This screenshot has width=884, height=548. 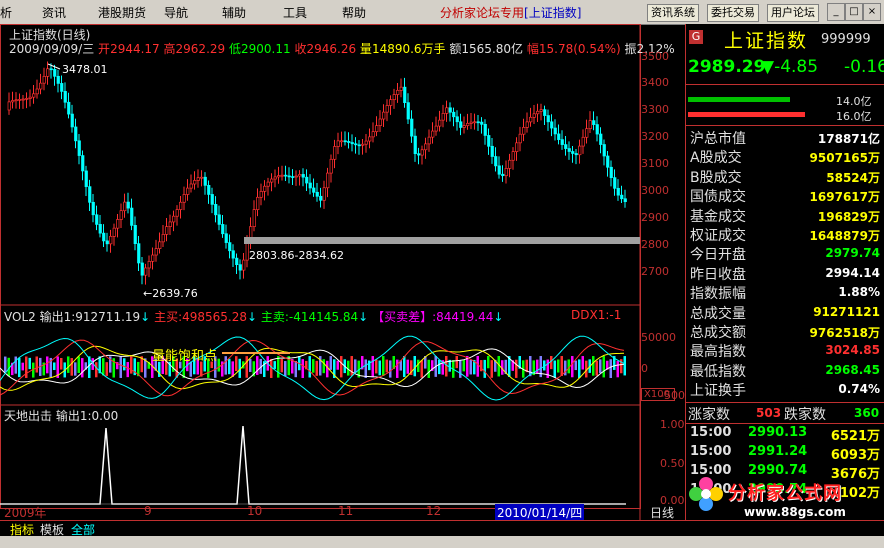 I want to click on quote-row-value: 1.88%, so click(x=859, y=292).